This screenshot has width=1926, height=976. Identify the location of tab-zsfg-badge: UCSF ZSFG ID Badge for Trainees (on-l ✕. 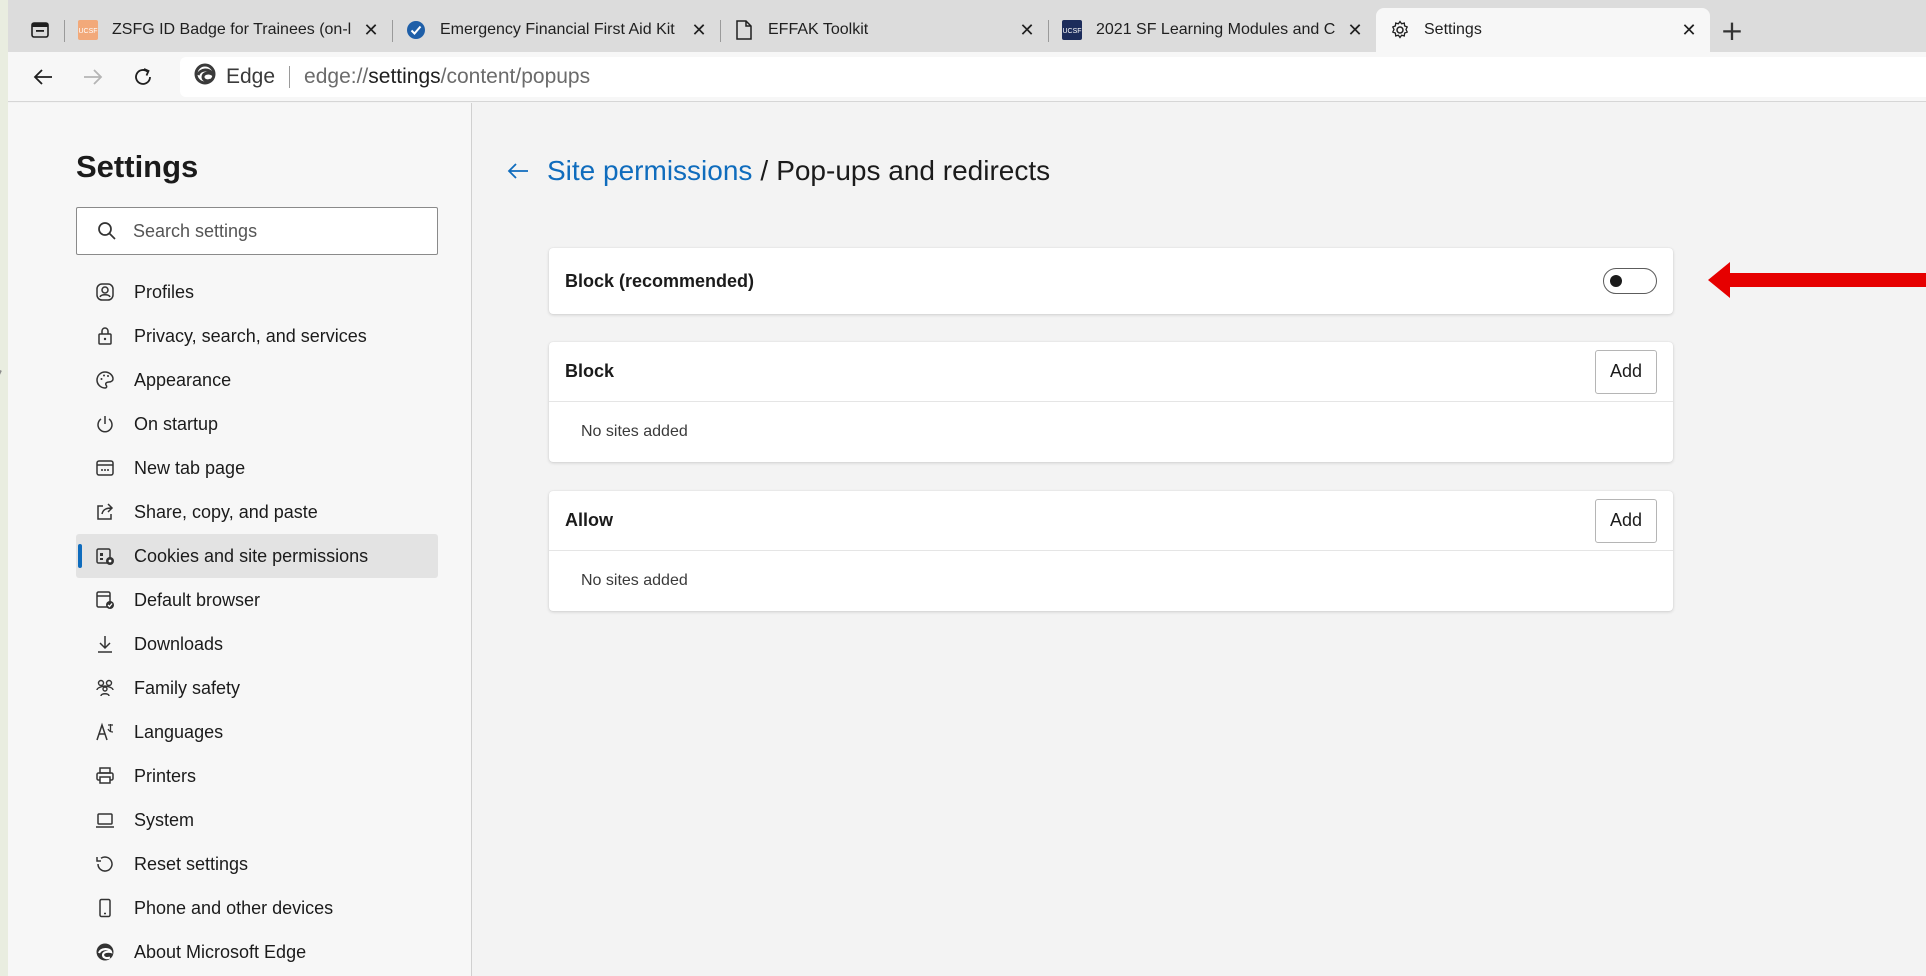
(228, 30).